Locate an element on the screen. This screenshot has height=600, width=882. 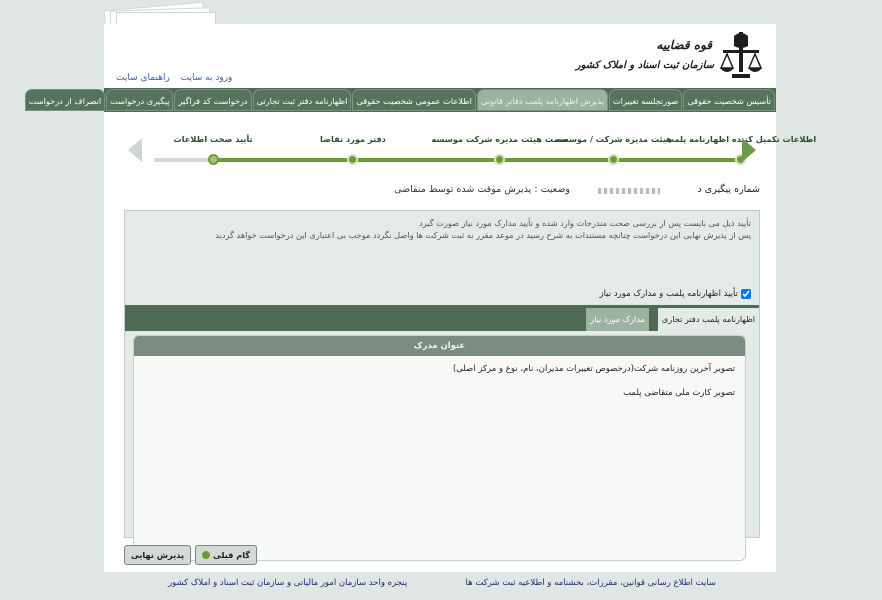
final-accept-button: پذیرش نهایی is located at coordinates (158, 555).